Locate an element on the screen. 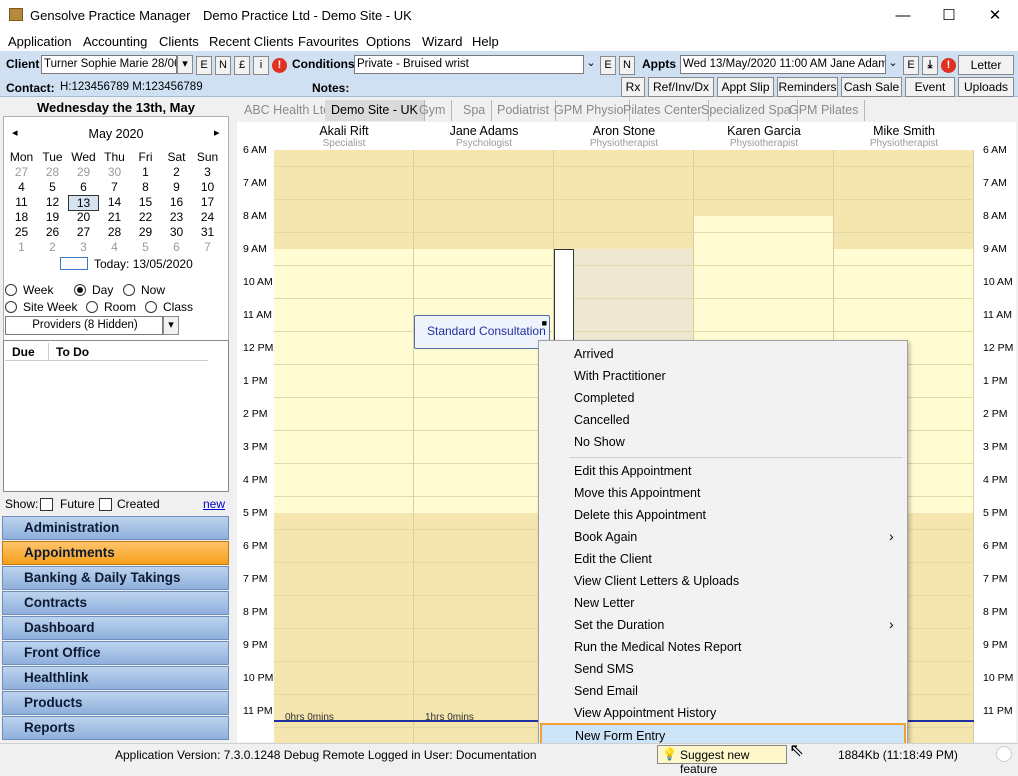 The image size is (1018, 776). client-info-button: i is located at coordinates (261, 65).